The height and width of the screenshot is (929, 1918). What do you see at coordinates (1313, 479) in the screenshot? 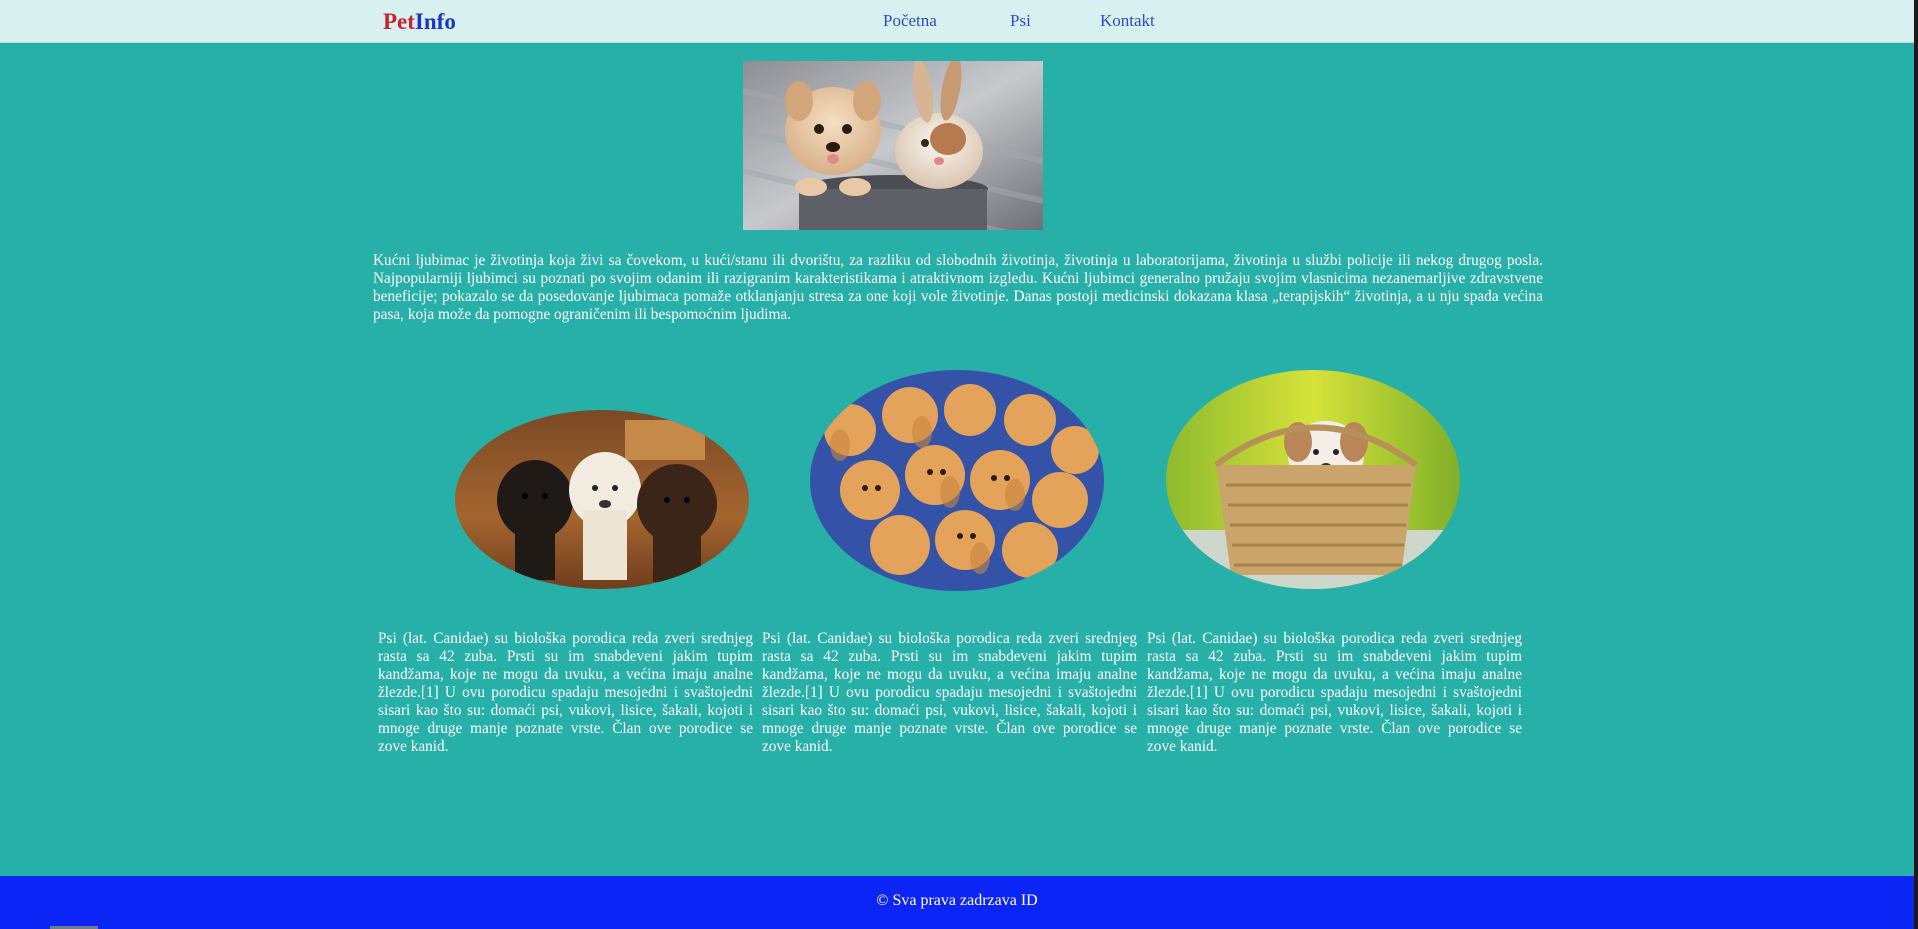
I see `puppy-in-basket-image` at bounding box center [1313, 479].